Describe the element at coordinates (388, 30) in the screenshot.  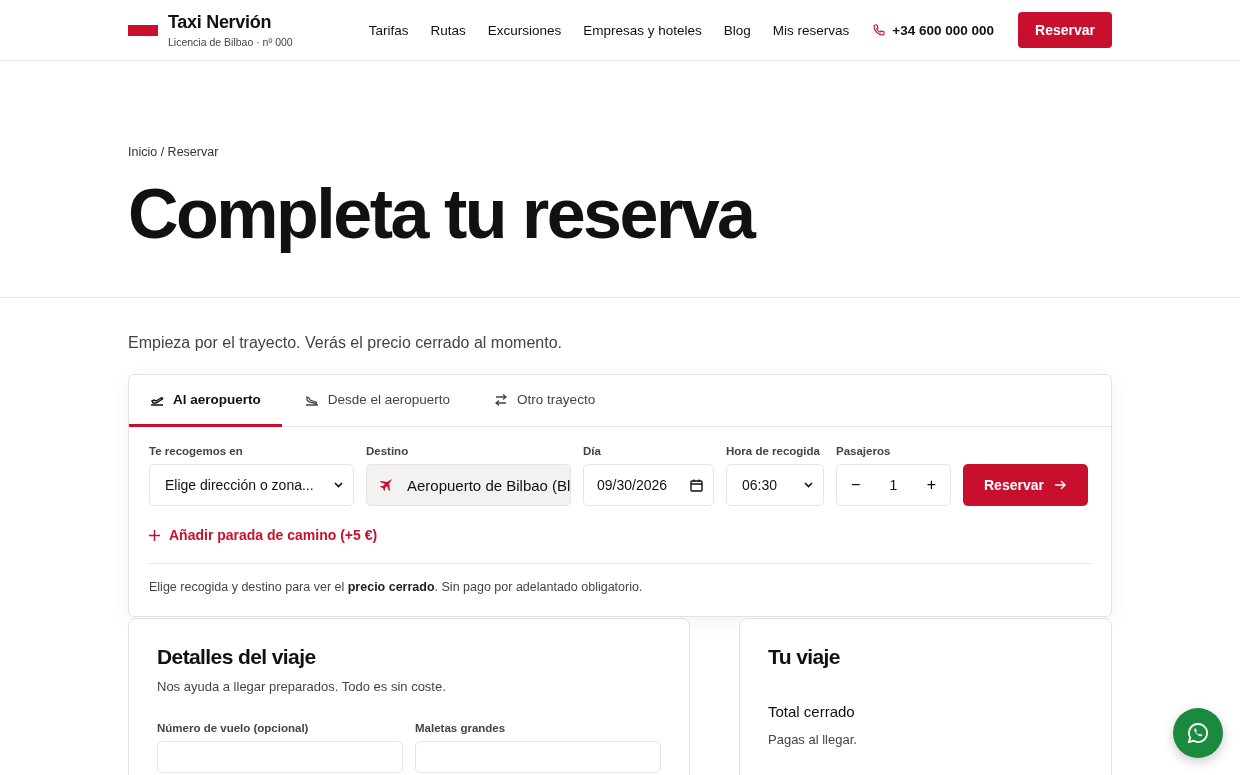
I see `nav-link: Tarifas` at that location.